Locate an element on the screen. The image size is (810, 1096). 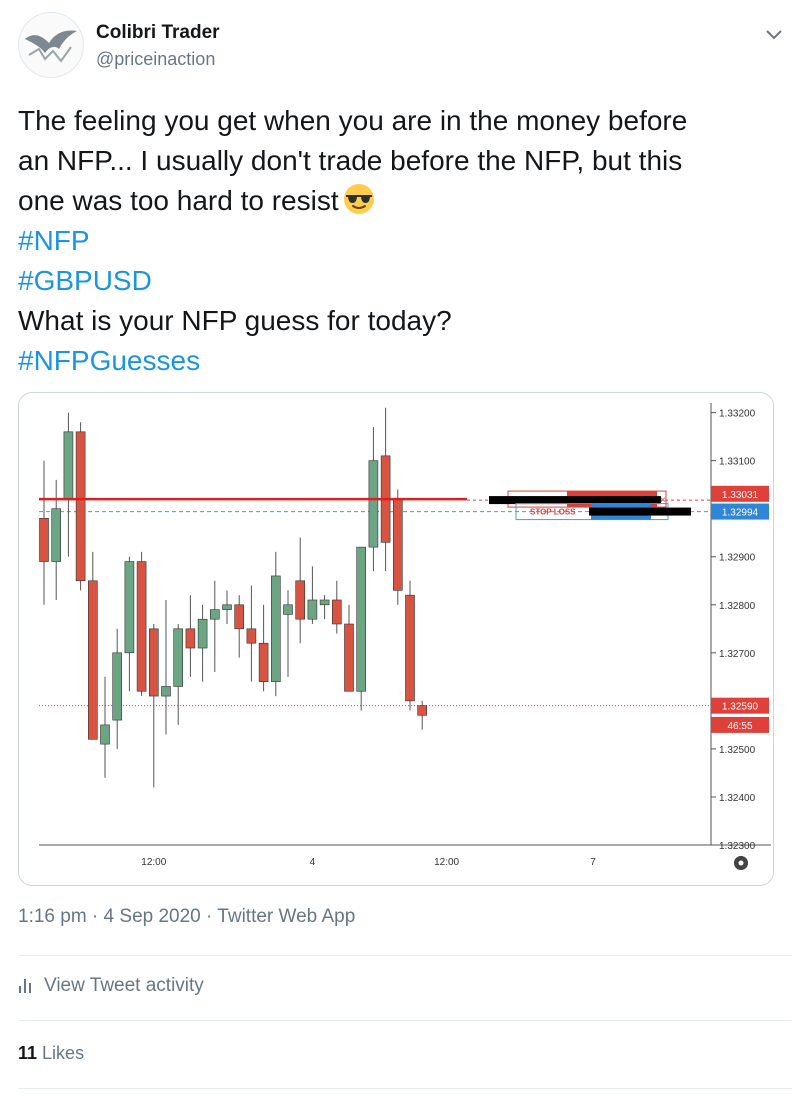
view-tweet-activity-label: View Tweet activity is located at coordinates (124, 985).